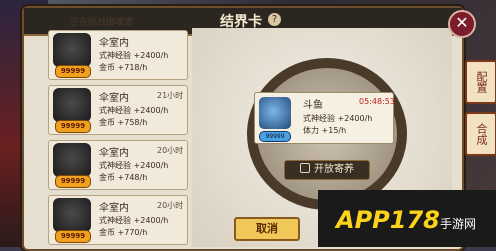 The height and width of the screenshot is (251, 496). Describe the element at coordinates (458, 224) in the screenshot. I see `watermark-sub: 手游网` at that location.